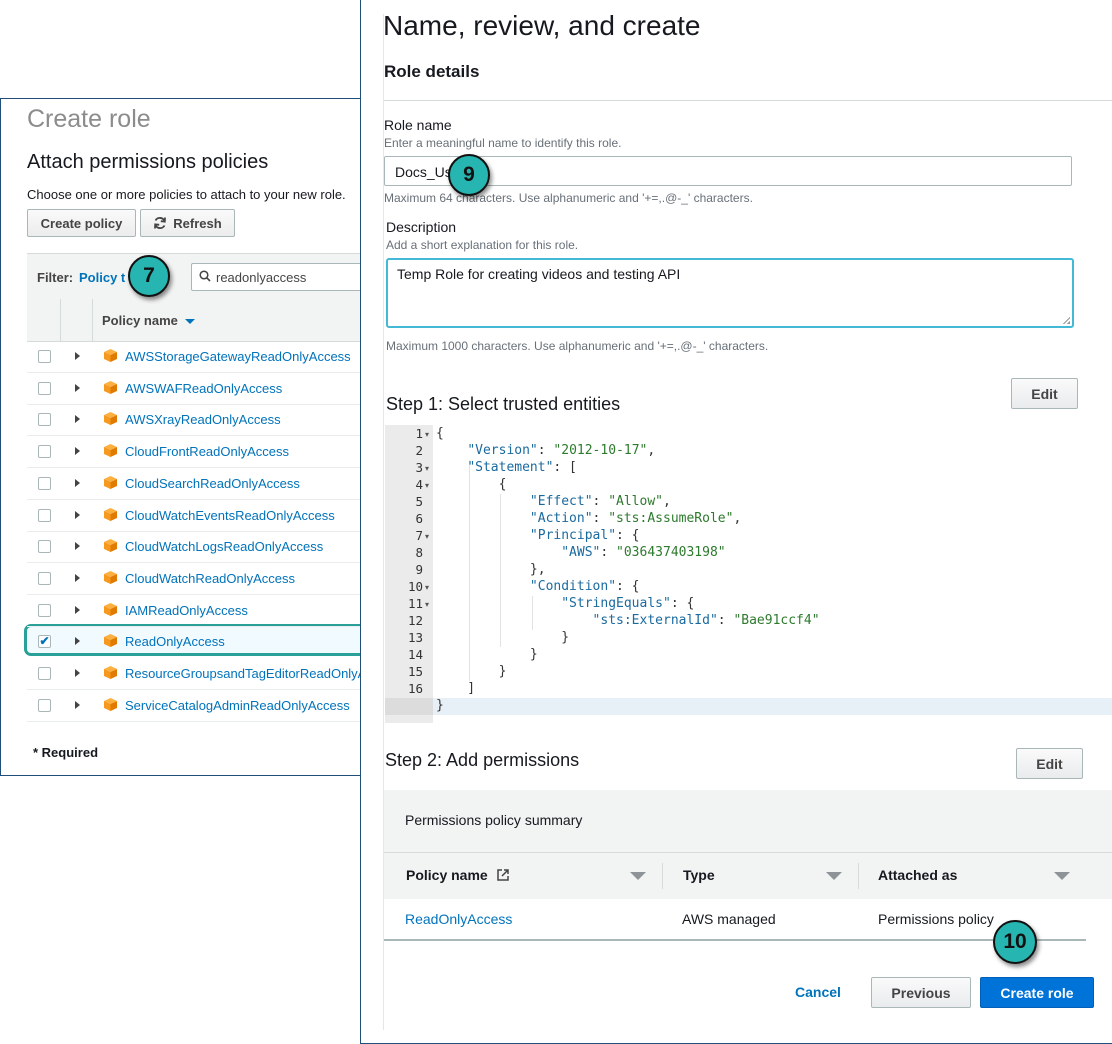  I want to click on policy-row: CloudFrontReadOnlyAccess, so click(203, 452).